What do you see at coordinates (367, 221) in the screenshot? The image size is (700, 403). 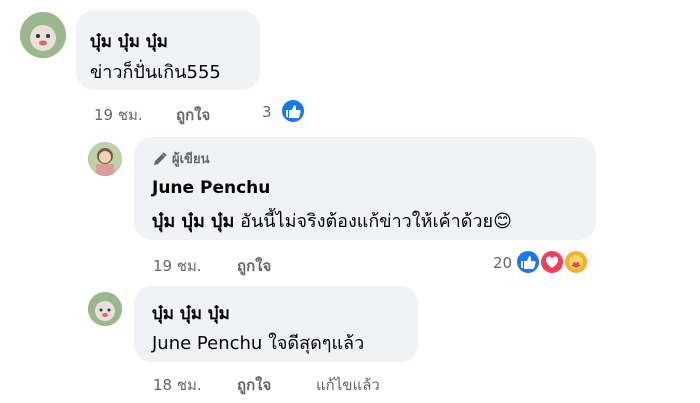 I see `comment-text: อันนี้ไม่จริงต้องแก้ข่าวให้เค้าด้วย` at bounding box center [367, 221].